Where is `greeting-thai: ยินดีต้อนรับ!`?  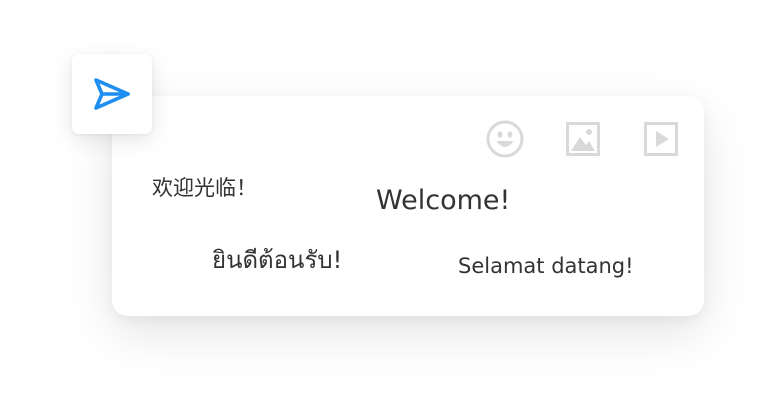
greeting-thai: ยินดีต้อนรับ! is located at coordinates (277, 260).